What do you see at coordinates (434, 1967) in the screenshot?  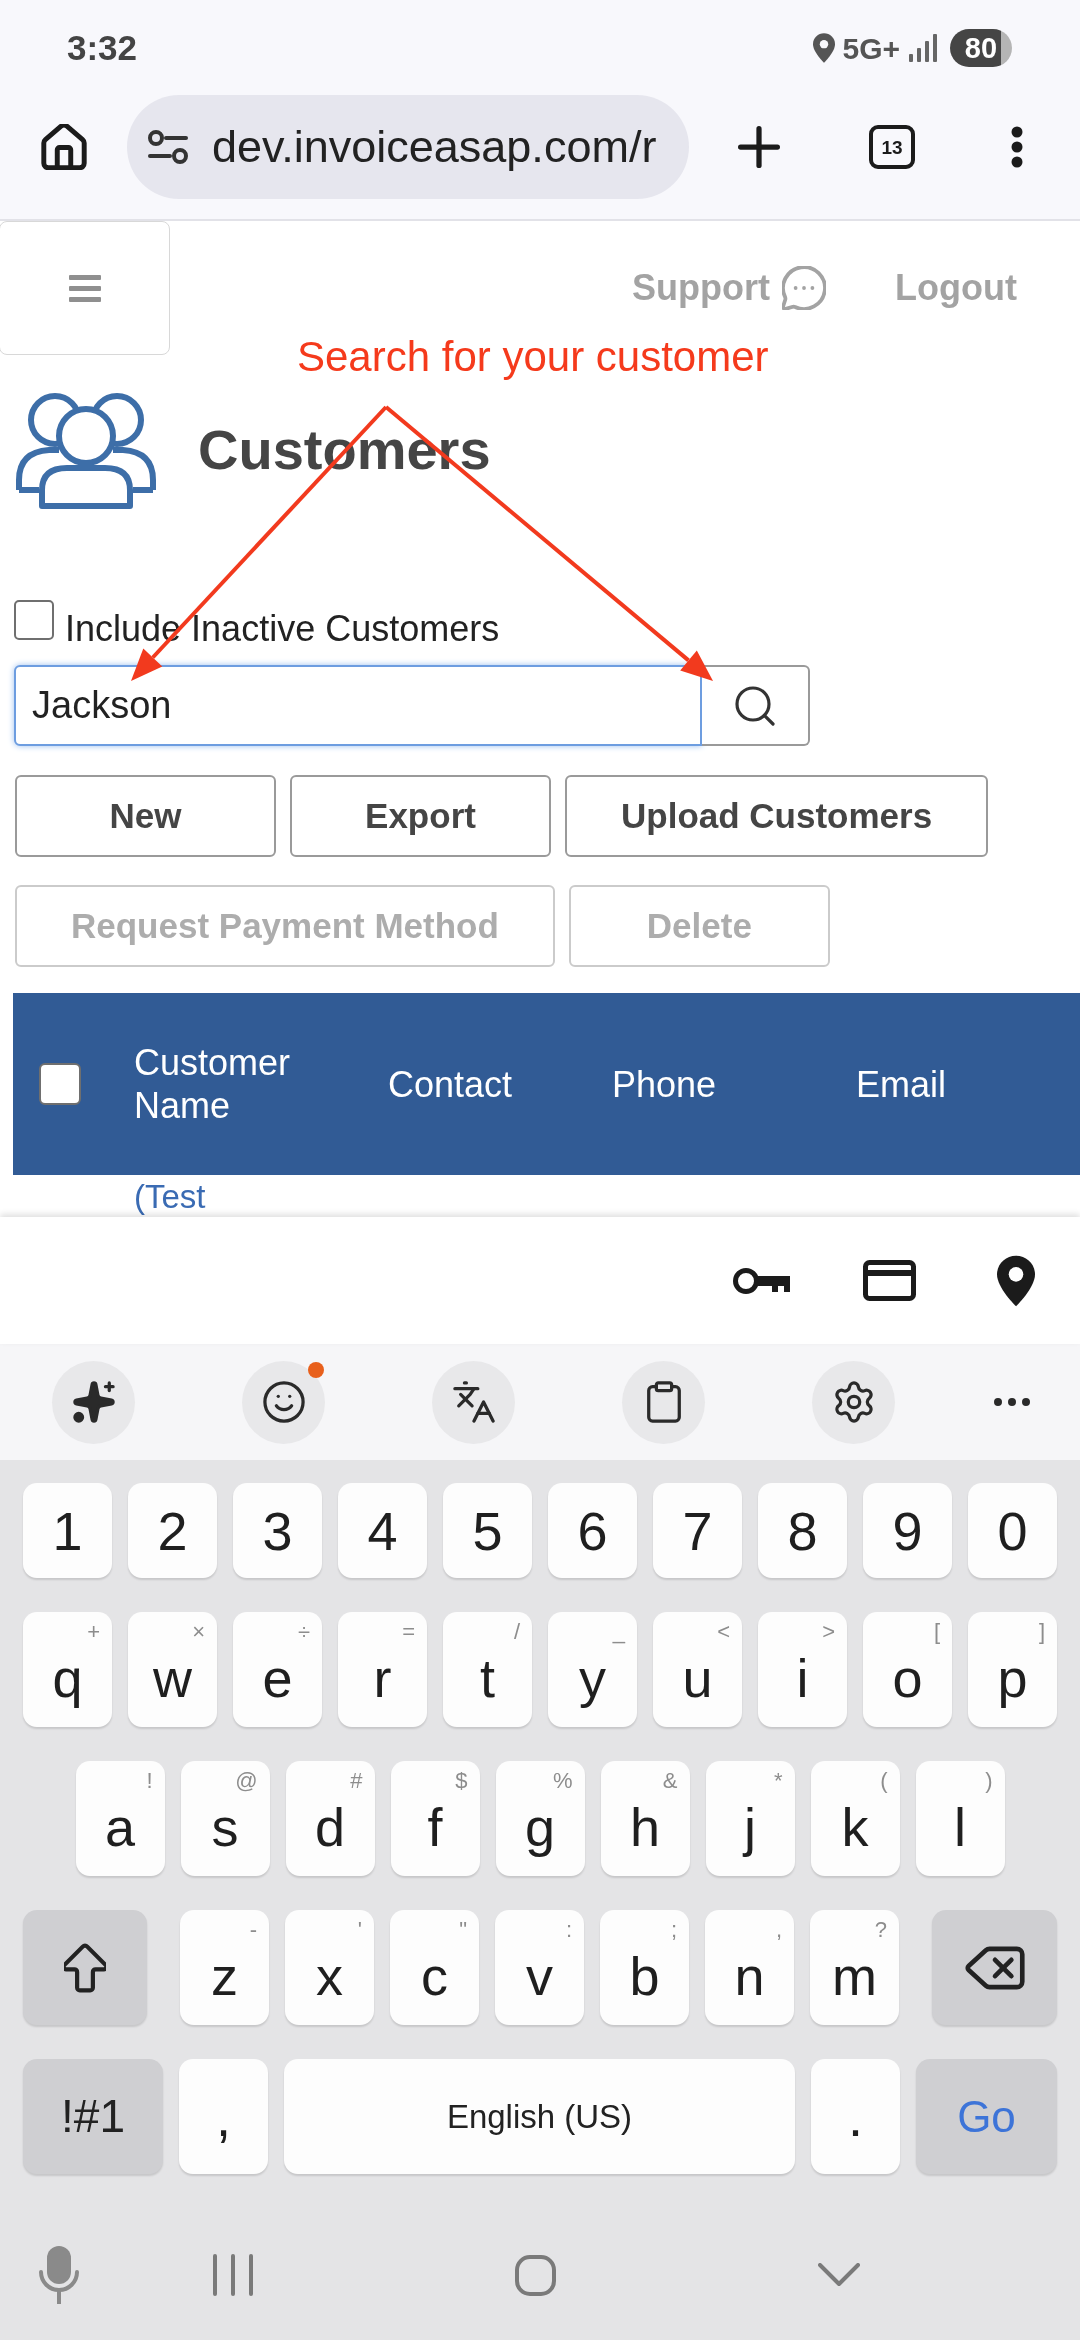 I see `keyboard-key: c "` at bounding box center [434, 1967].